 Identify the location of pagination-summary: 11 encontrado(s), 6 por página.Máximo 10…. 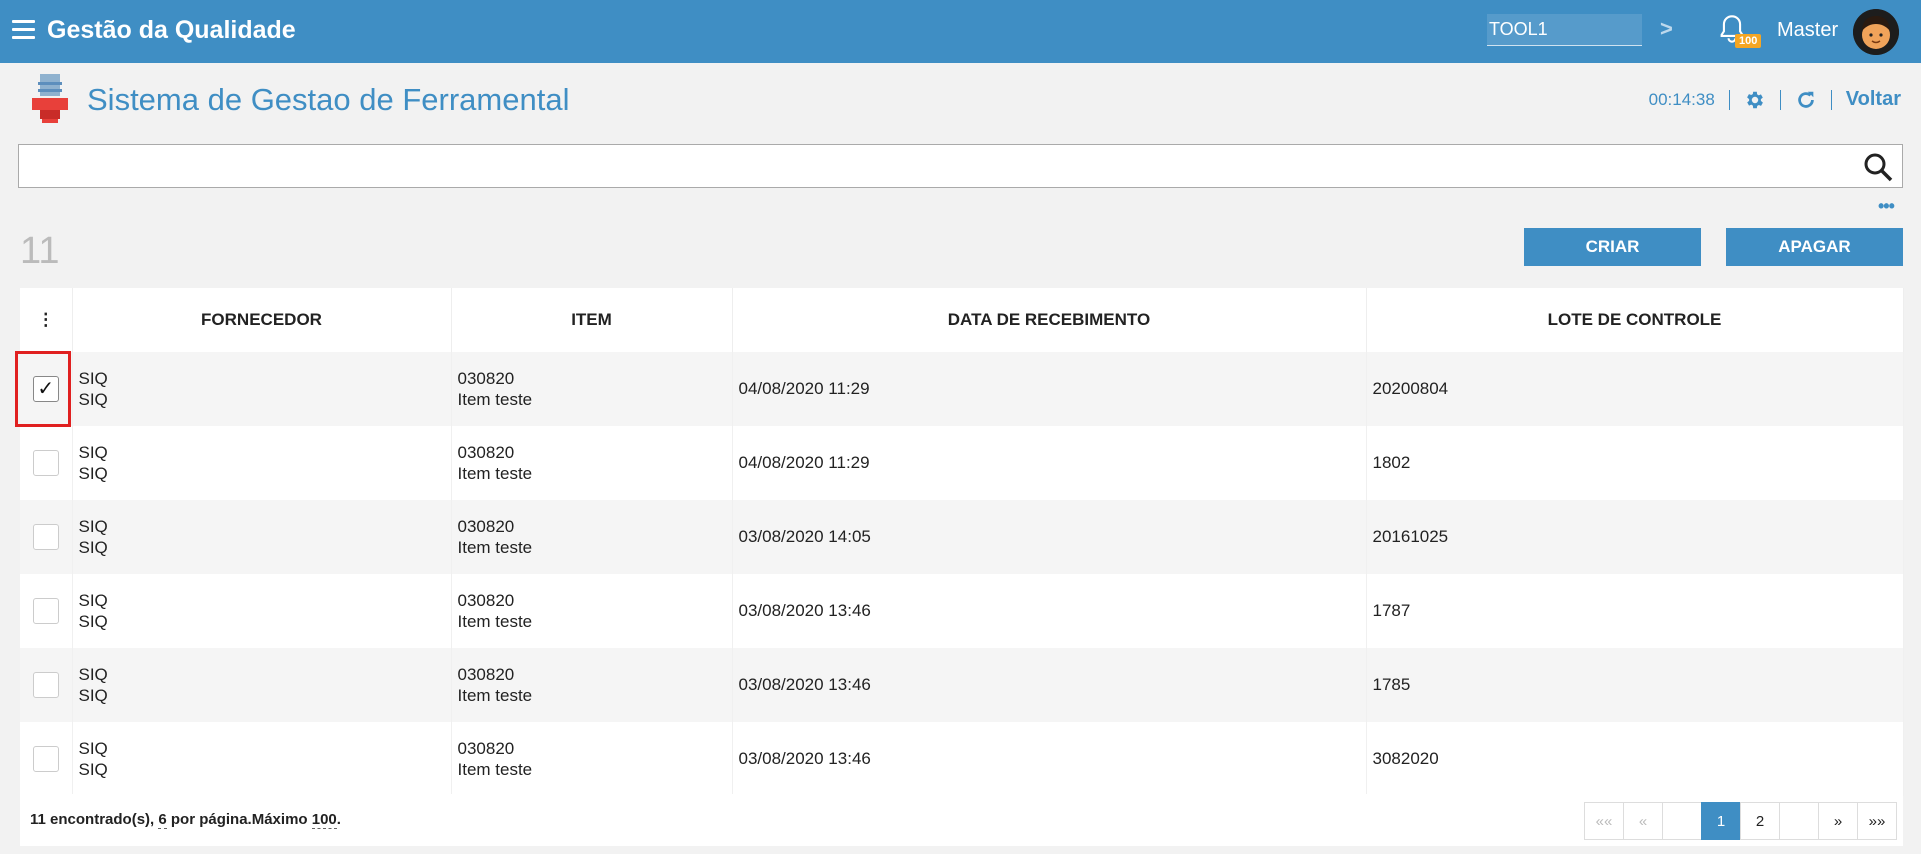
(185, 820).